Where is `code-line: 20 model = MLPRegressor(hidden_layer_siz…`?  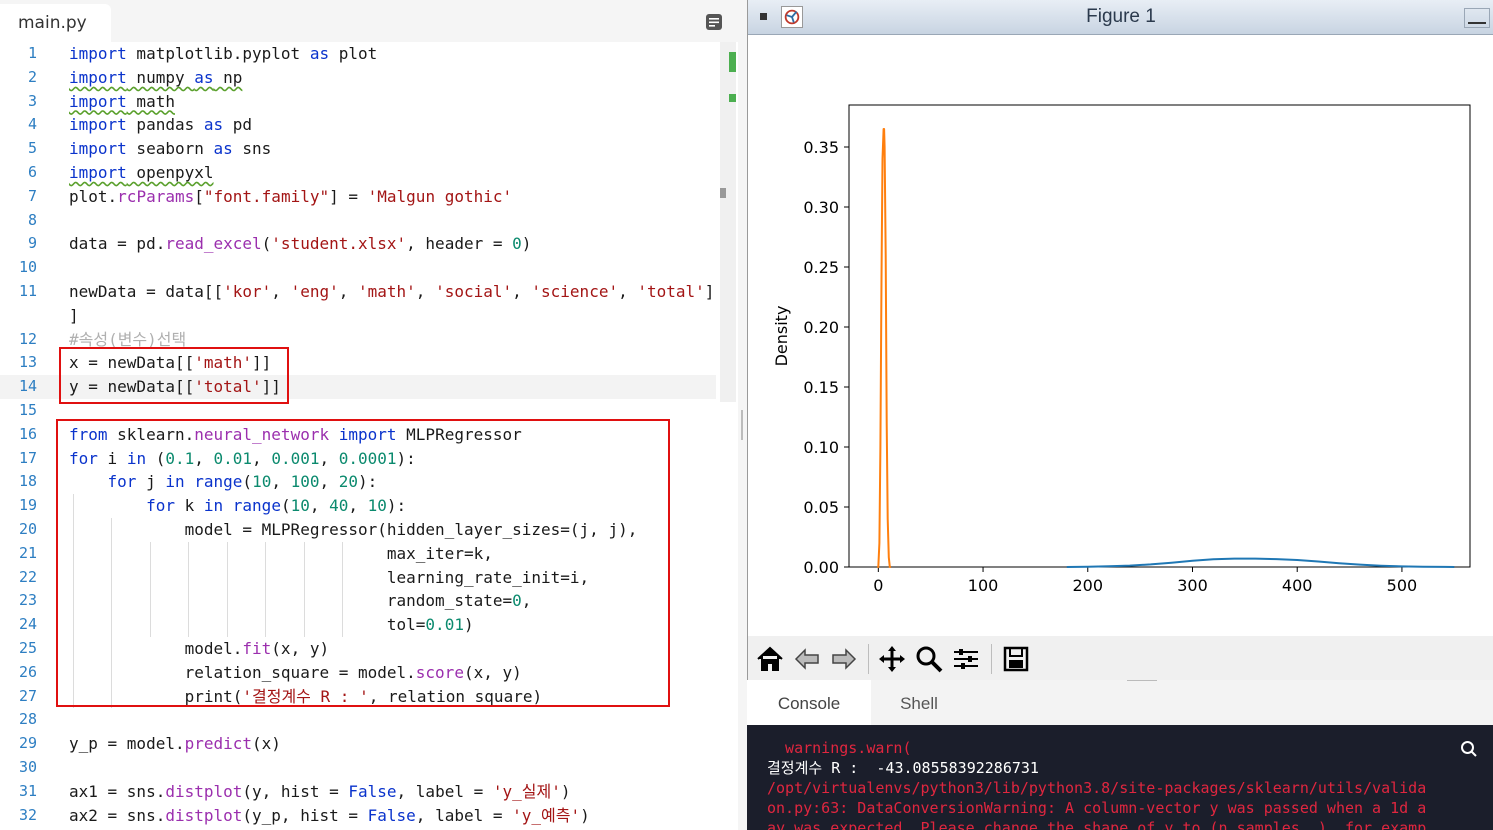 code-line: 20 model = MLPRegressor(hidden_layer_siz… is located at coordinates (358, 529).